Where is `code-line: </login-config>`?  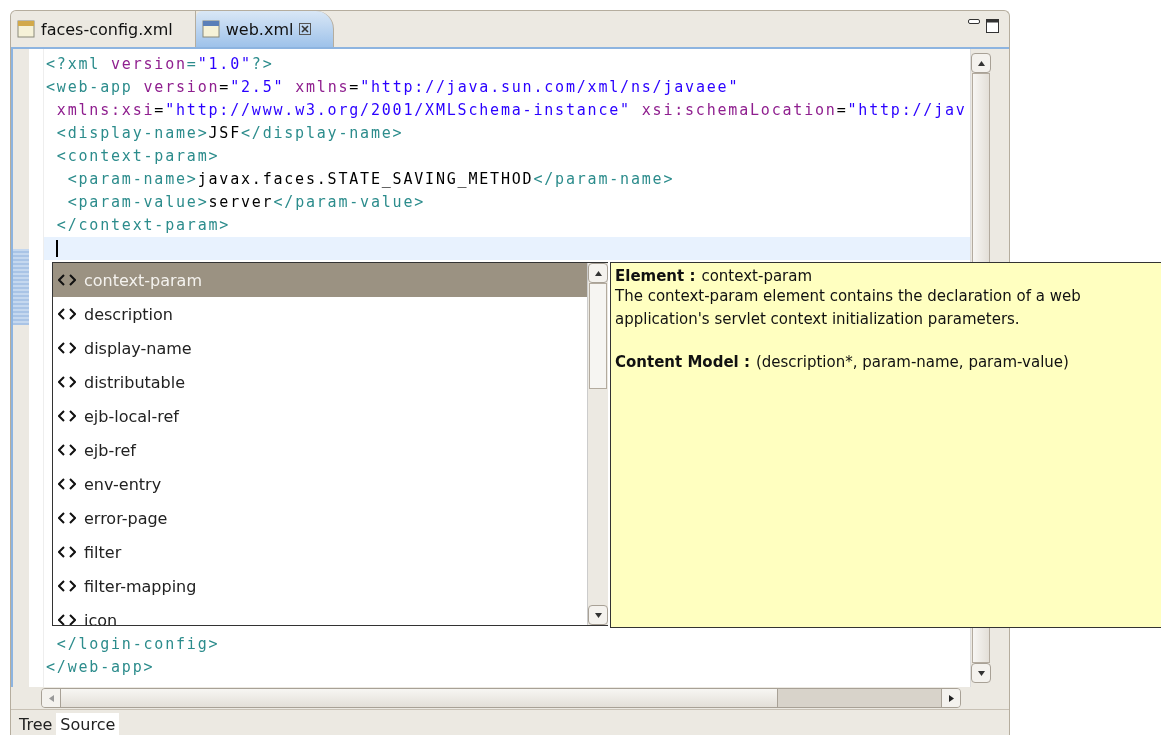 code-line: </login-config> is located at coordinates (138, 644).